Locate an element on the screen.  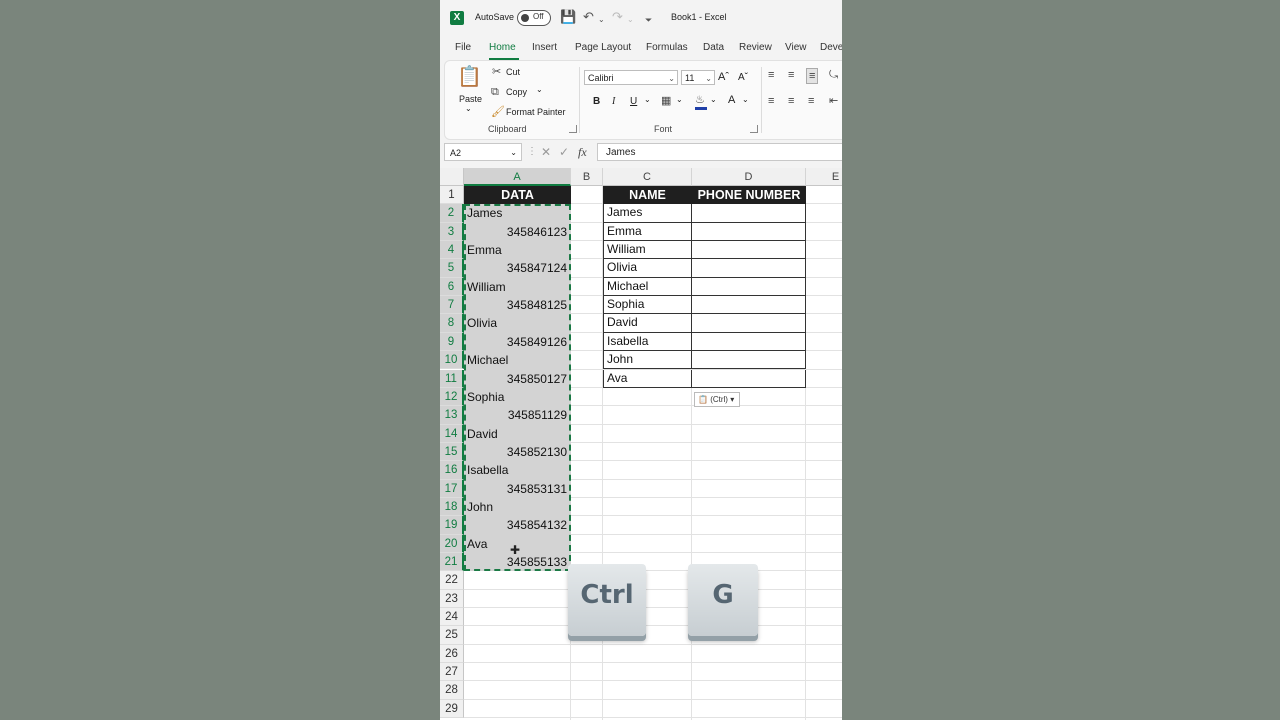
cell-d8 is located at coordinates (748, 323).